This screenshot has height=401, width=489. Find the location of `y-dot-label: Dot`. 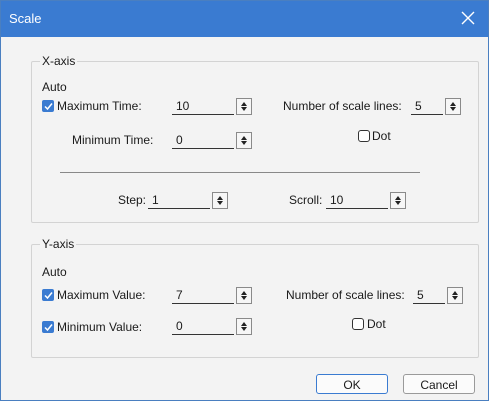

y-dot-label: Dot is located at coordinates (376, 324).